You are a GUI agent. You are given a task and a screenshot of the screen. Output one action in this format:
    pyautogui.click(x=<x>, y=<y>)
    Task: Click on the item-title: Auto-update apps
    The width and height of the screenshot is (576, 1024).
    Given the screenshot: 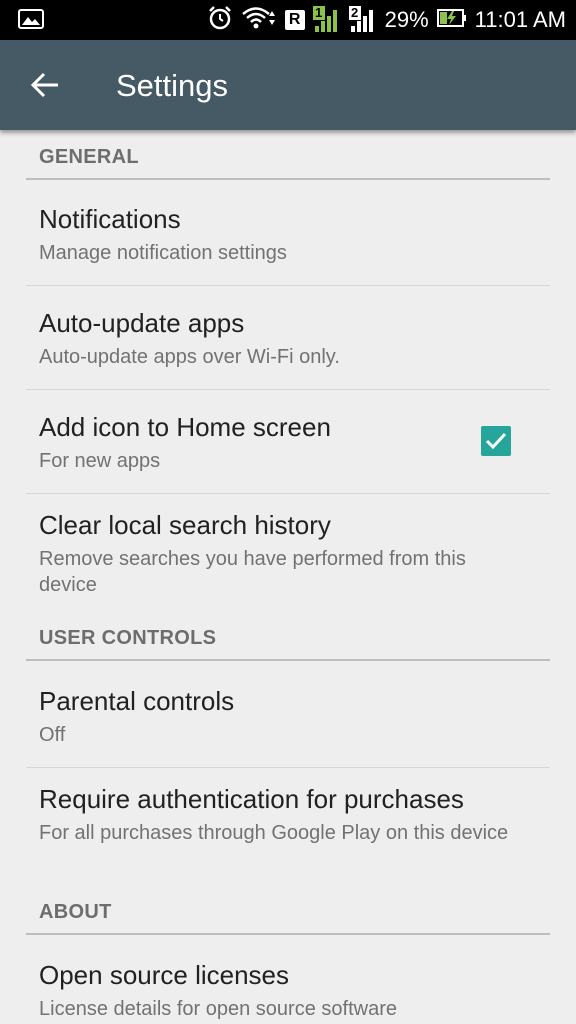 What is the action you would take?
    pyautogui.click(x=142, y=323)
    